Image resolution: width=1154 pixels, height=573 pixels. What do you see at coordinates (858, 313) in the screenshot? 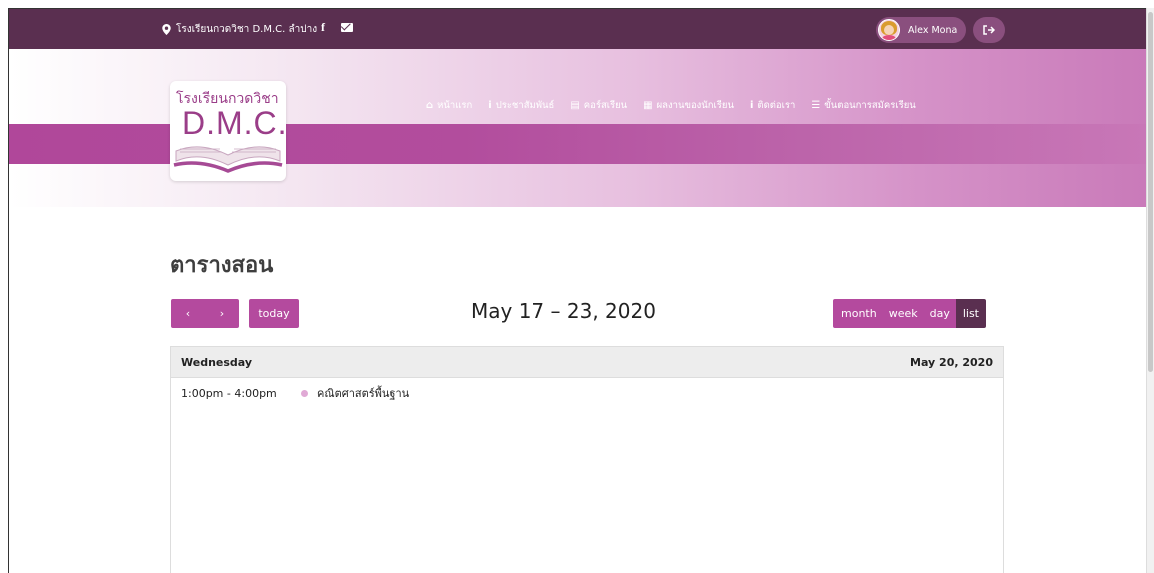
I see `view-month-button: month` at bounding box center [858, 313].